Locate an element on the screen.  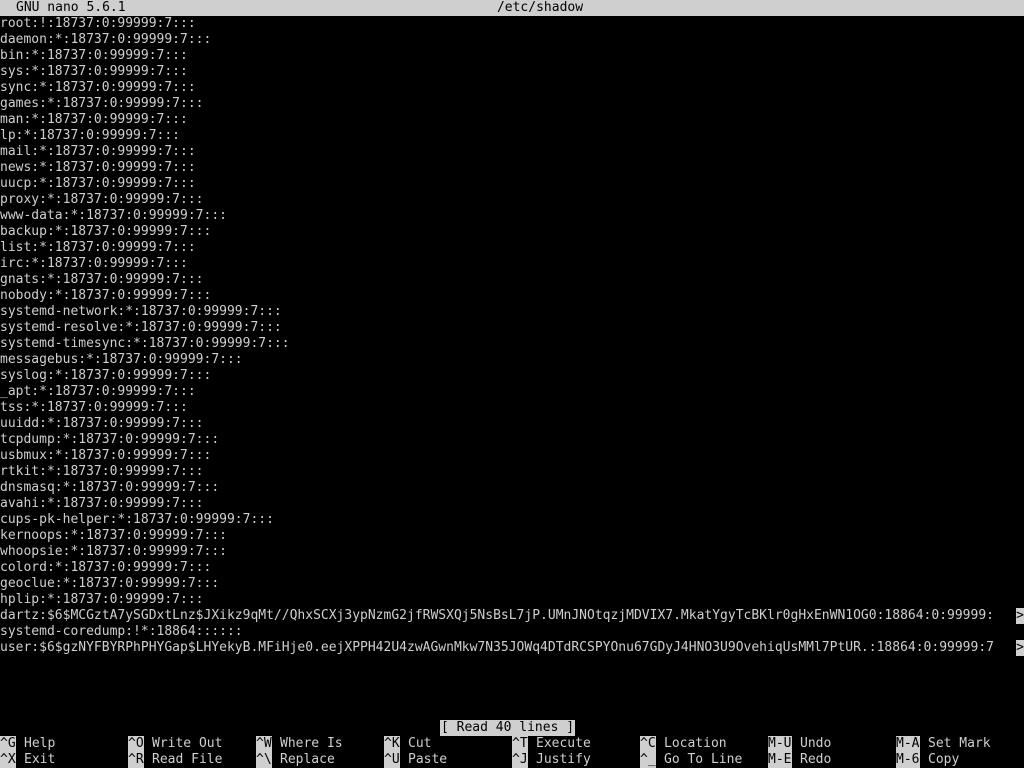
shortcut-redo: M-E Redo is located at coordinates (799, 760).